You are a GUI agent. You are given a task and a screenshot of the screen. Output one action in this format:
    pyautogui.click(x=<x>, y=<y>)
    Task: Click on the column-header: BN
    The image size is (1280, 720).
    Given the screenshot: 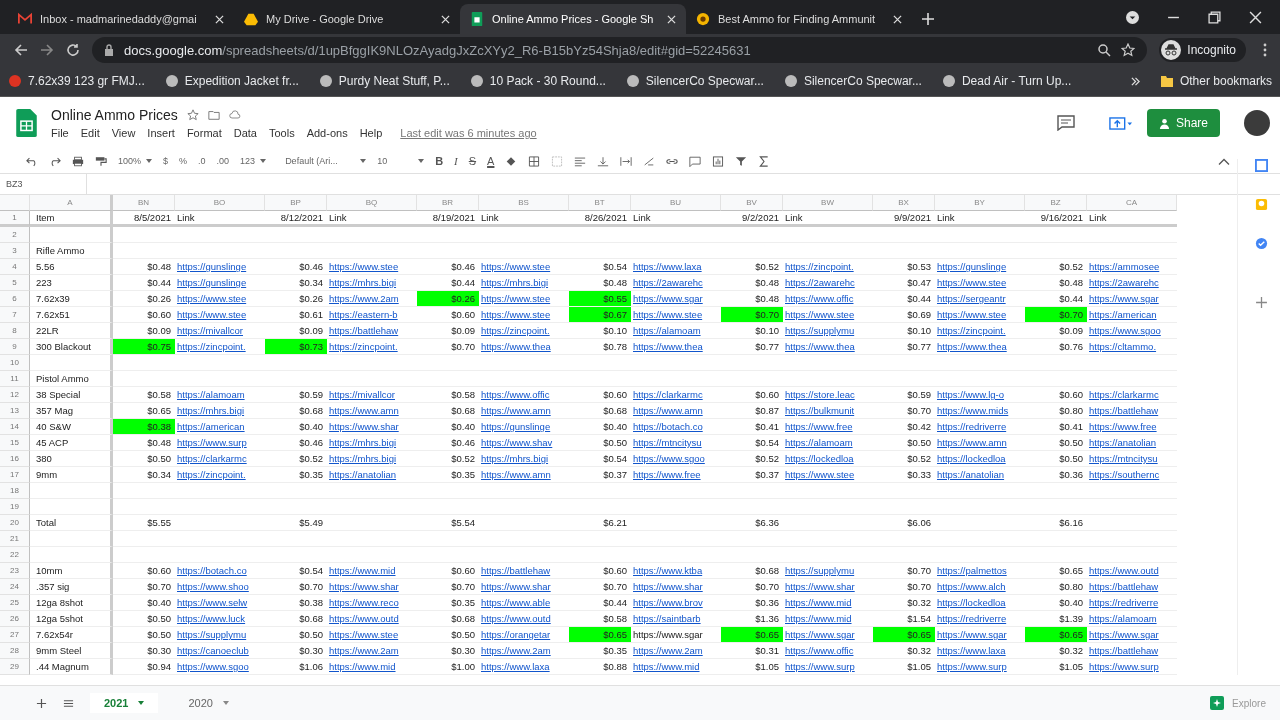 What is the action you would take?
    pyautogui.click(x=144, y=203)
    